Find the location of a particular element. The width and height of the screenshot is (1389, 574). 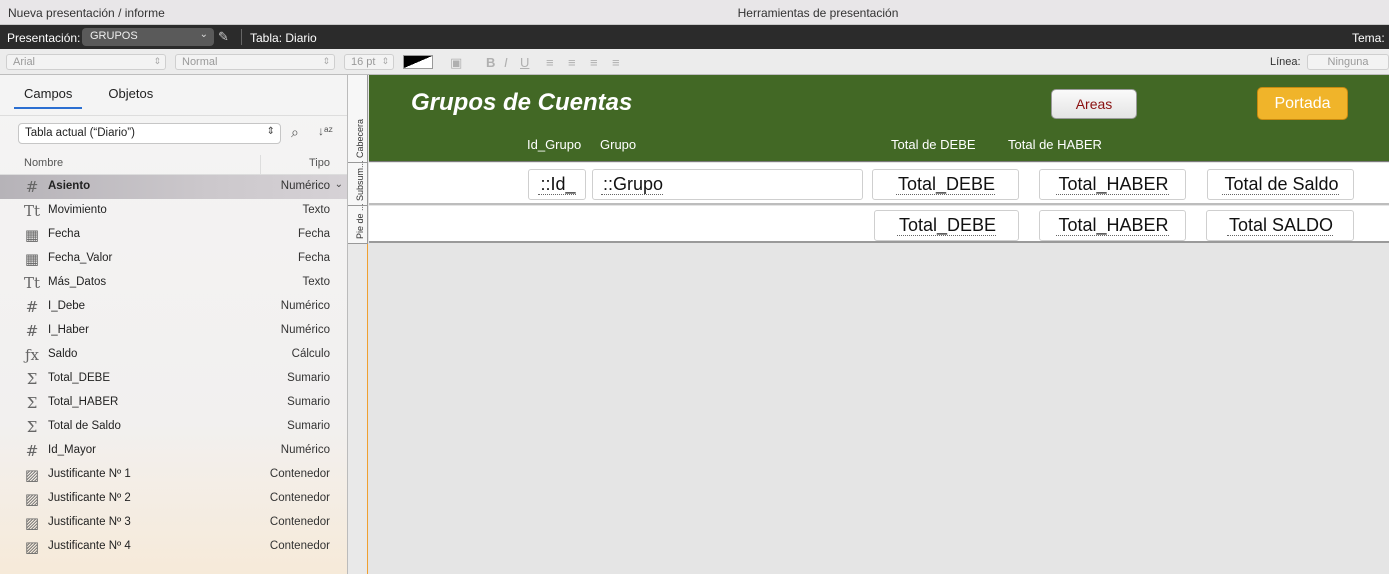

field-row: ▨ Justificante Nº 4 Contenedor is located at coordinates (173, 547).